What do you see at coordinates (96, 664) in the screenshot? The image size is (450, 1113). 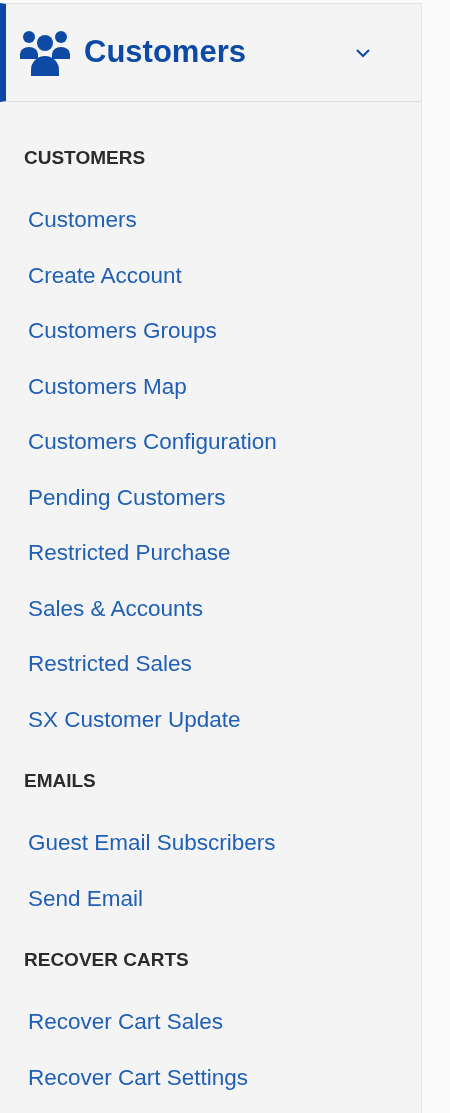 I see `menu-link: Restricted Sales` at bounding box center [96, 664].